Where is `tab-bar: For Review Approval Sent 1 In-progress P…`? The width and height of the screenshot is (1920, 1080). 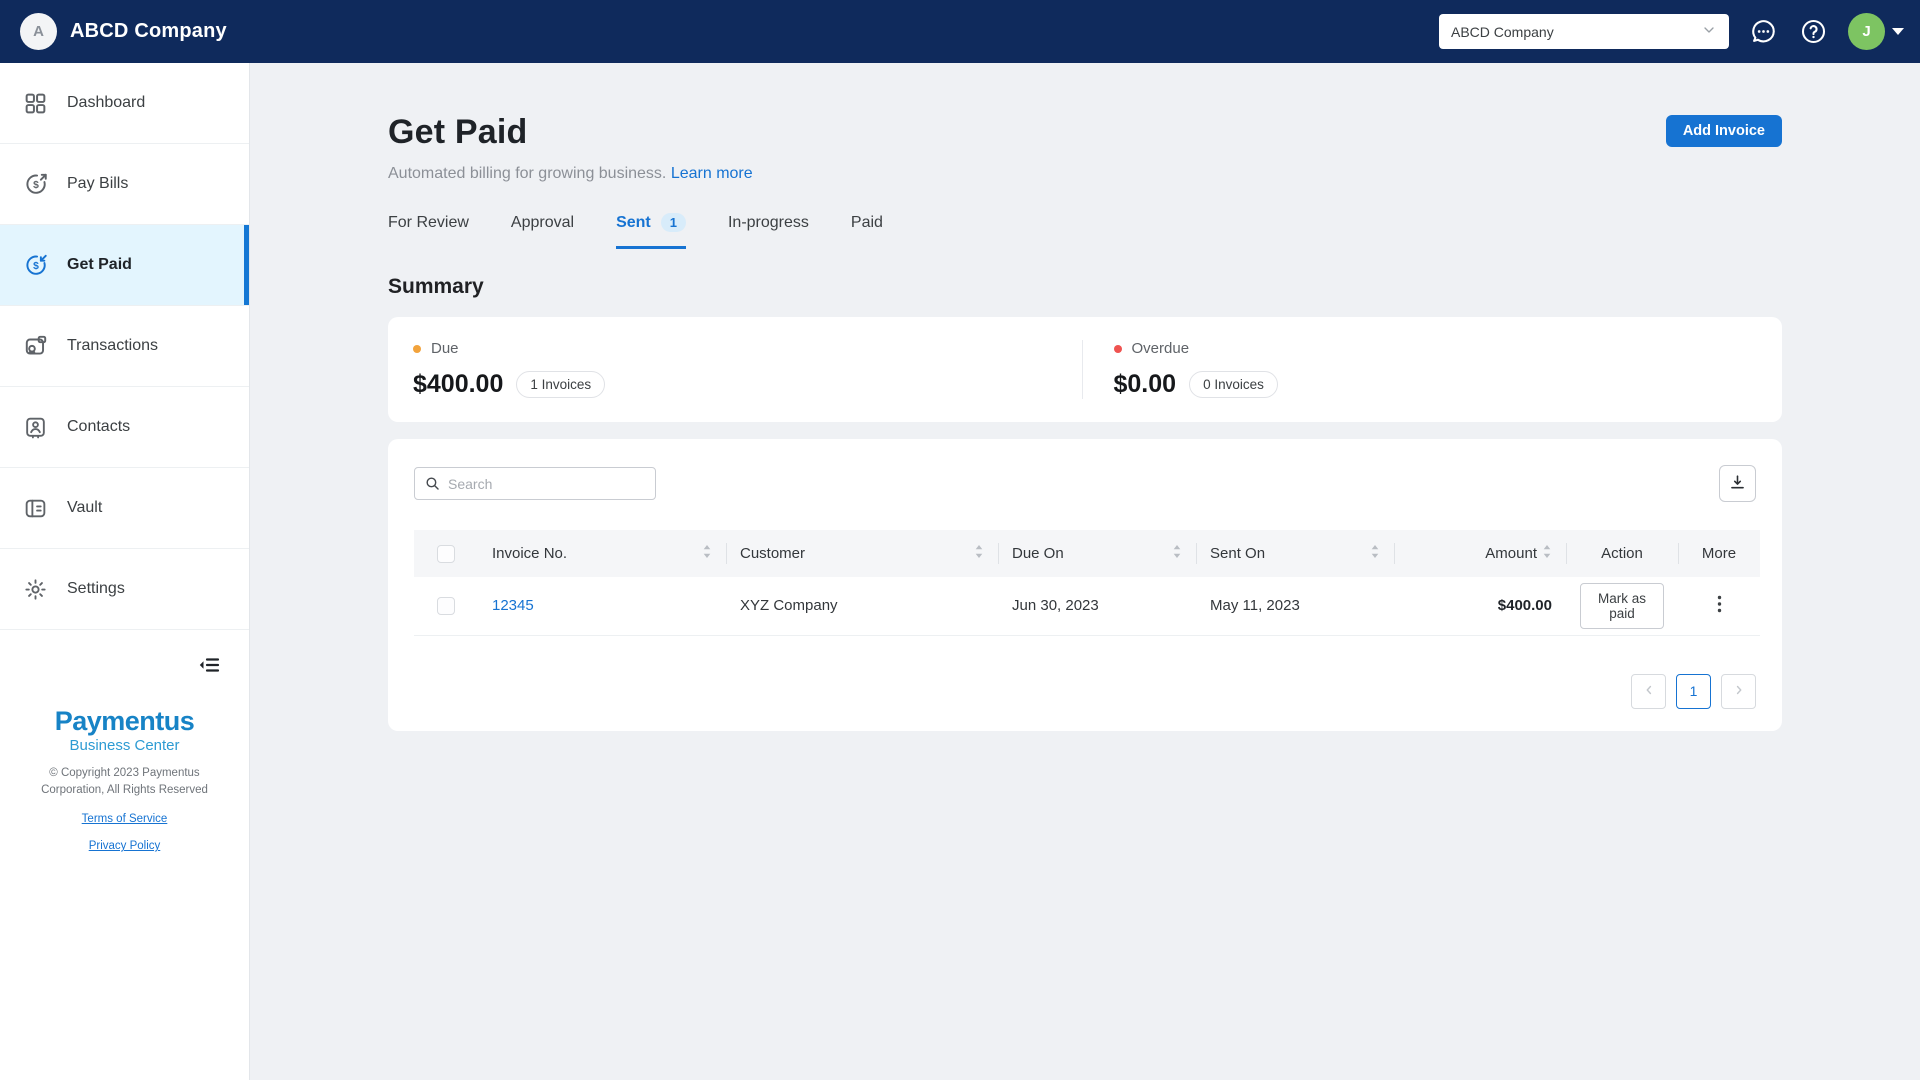 tab-bar: For Review Approval Sent 1 In-progress P… is located at coordinates (1085, 231).